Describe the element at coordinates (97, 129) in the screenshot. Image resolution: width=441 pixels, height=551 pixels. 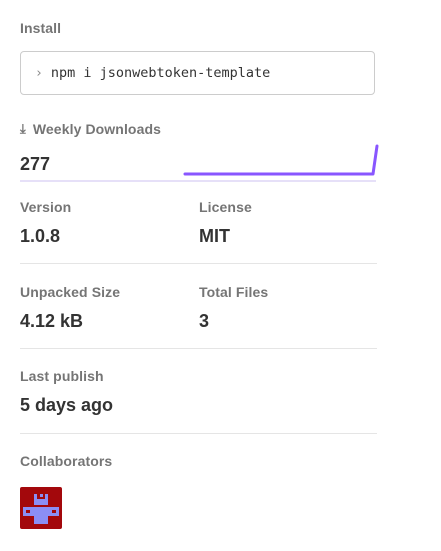
I see `weekly-downloads-label: Weekly Downloads` at that location.